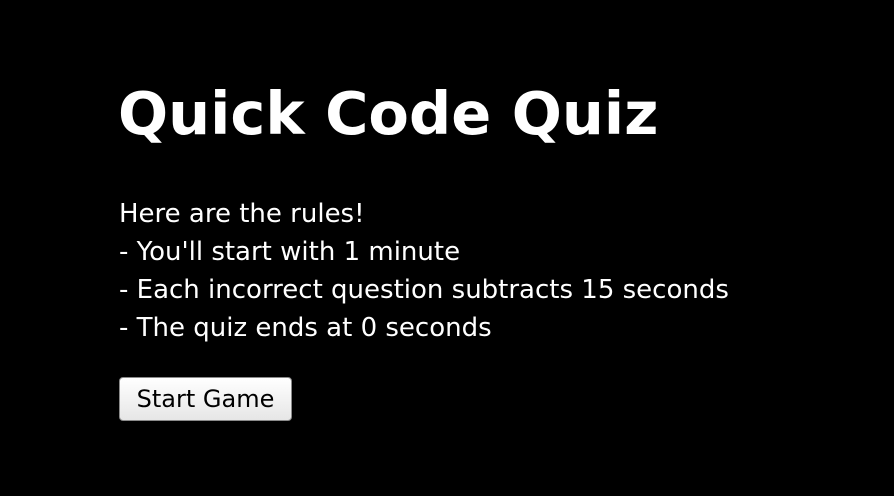 This screenshot has height=496, width=894. Describe the element at coordinates (305, 328) in the screenshot. I see `rule-item-end: - The quiz ends at 0 seconds` at that location.